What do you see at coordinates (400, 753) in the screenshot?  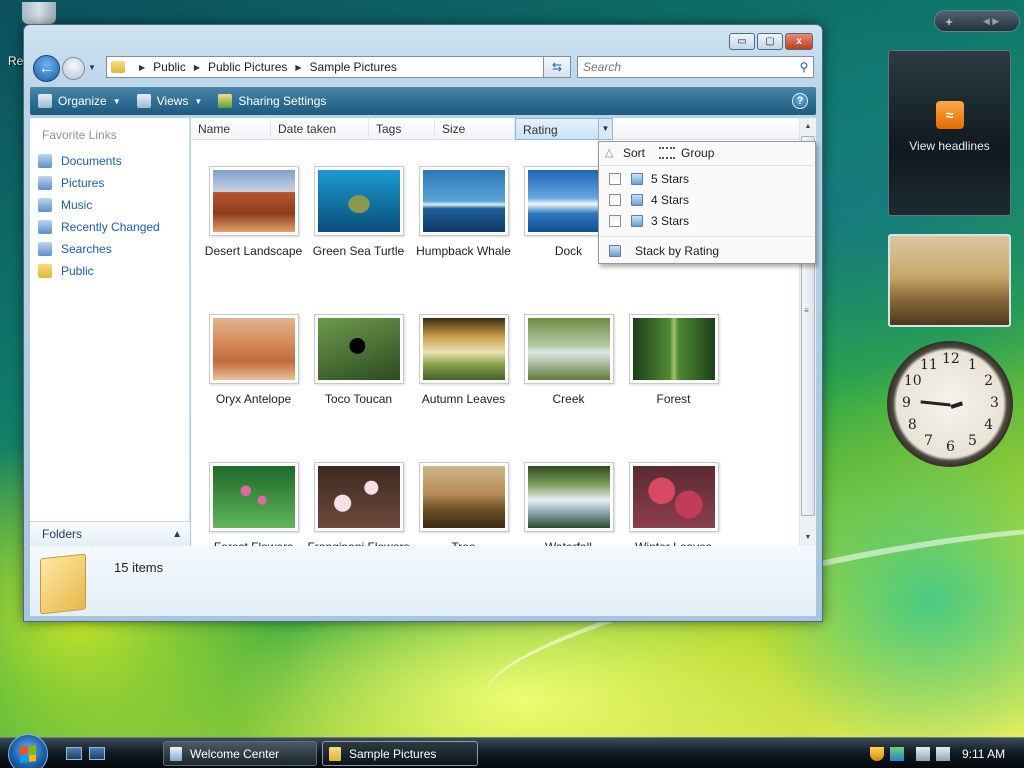 I see `taskbar-item-sample-pictures: Sample Pictures` at bounding box center [400, 753].